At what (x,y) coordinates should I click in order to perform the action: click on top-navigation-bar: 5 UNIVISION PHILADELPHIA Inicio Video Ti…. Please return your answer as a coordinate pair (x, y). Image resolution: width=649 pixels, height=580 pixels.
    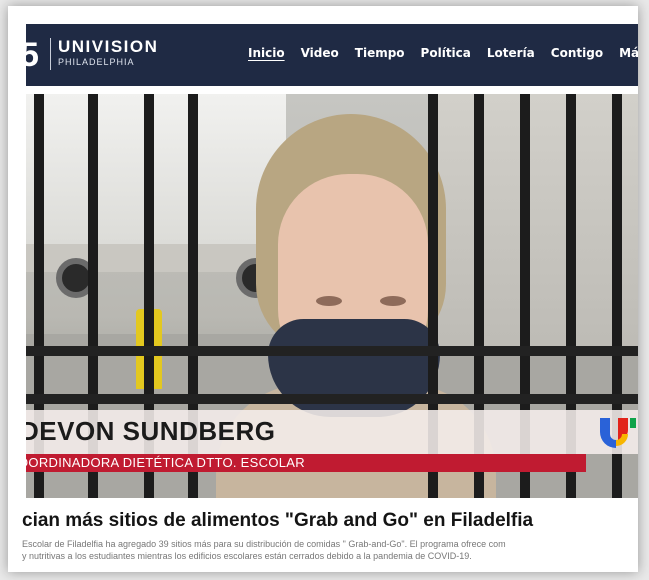
    Looking at the image, I should click on (332, 55).